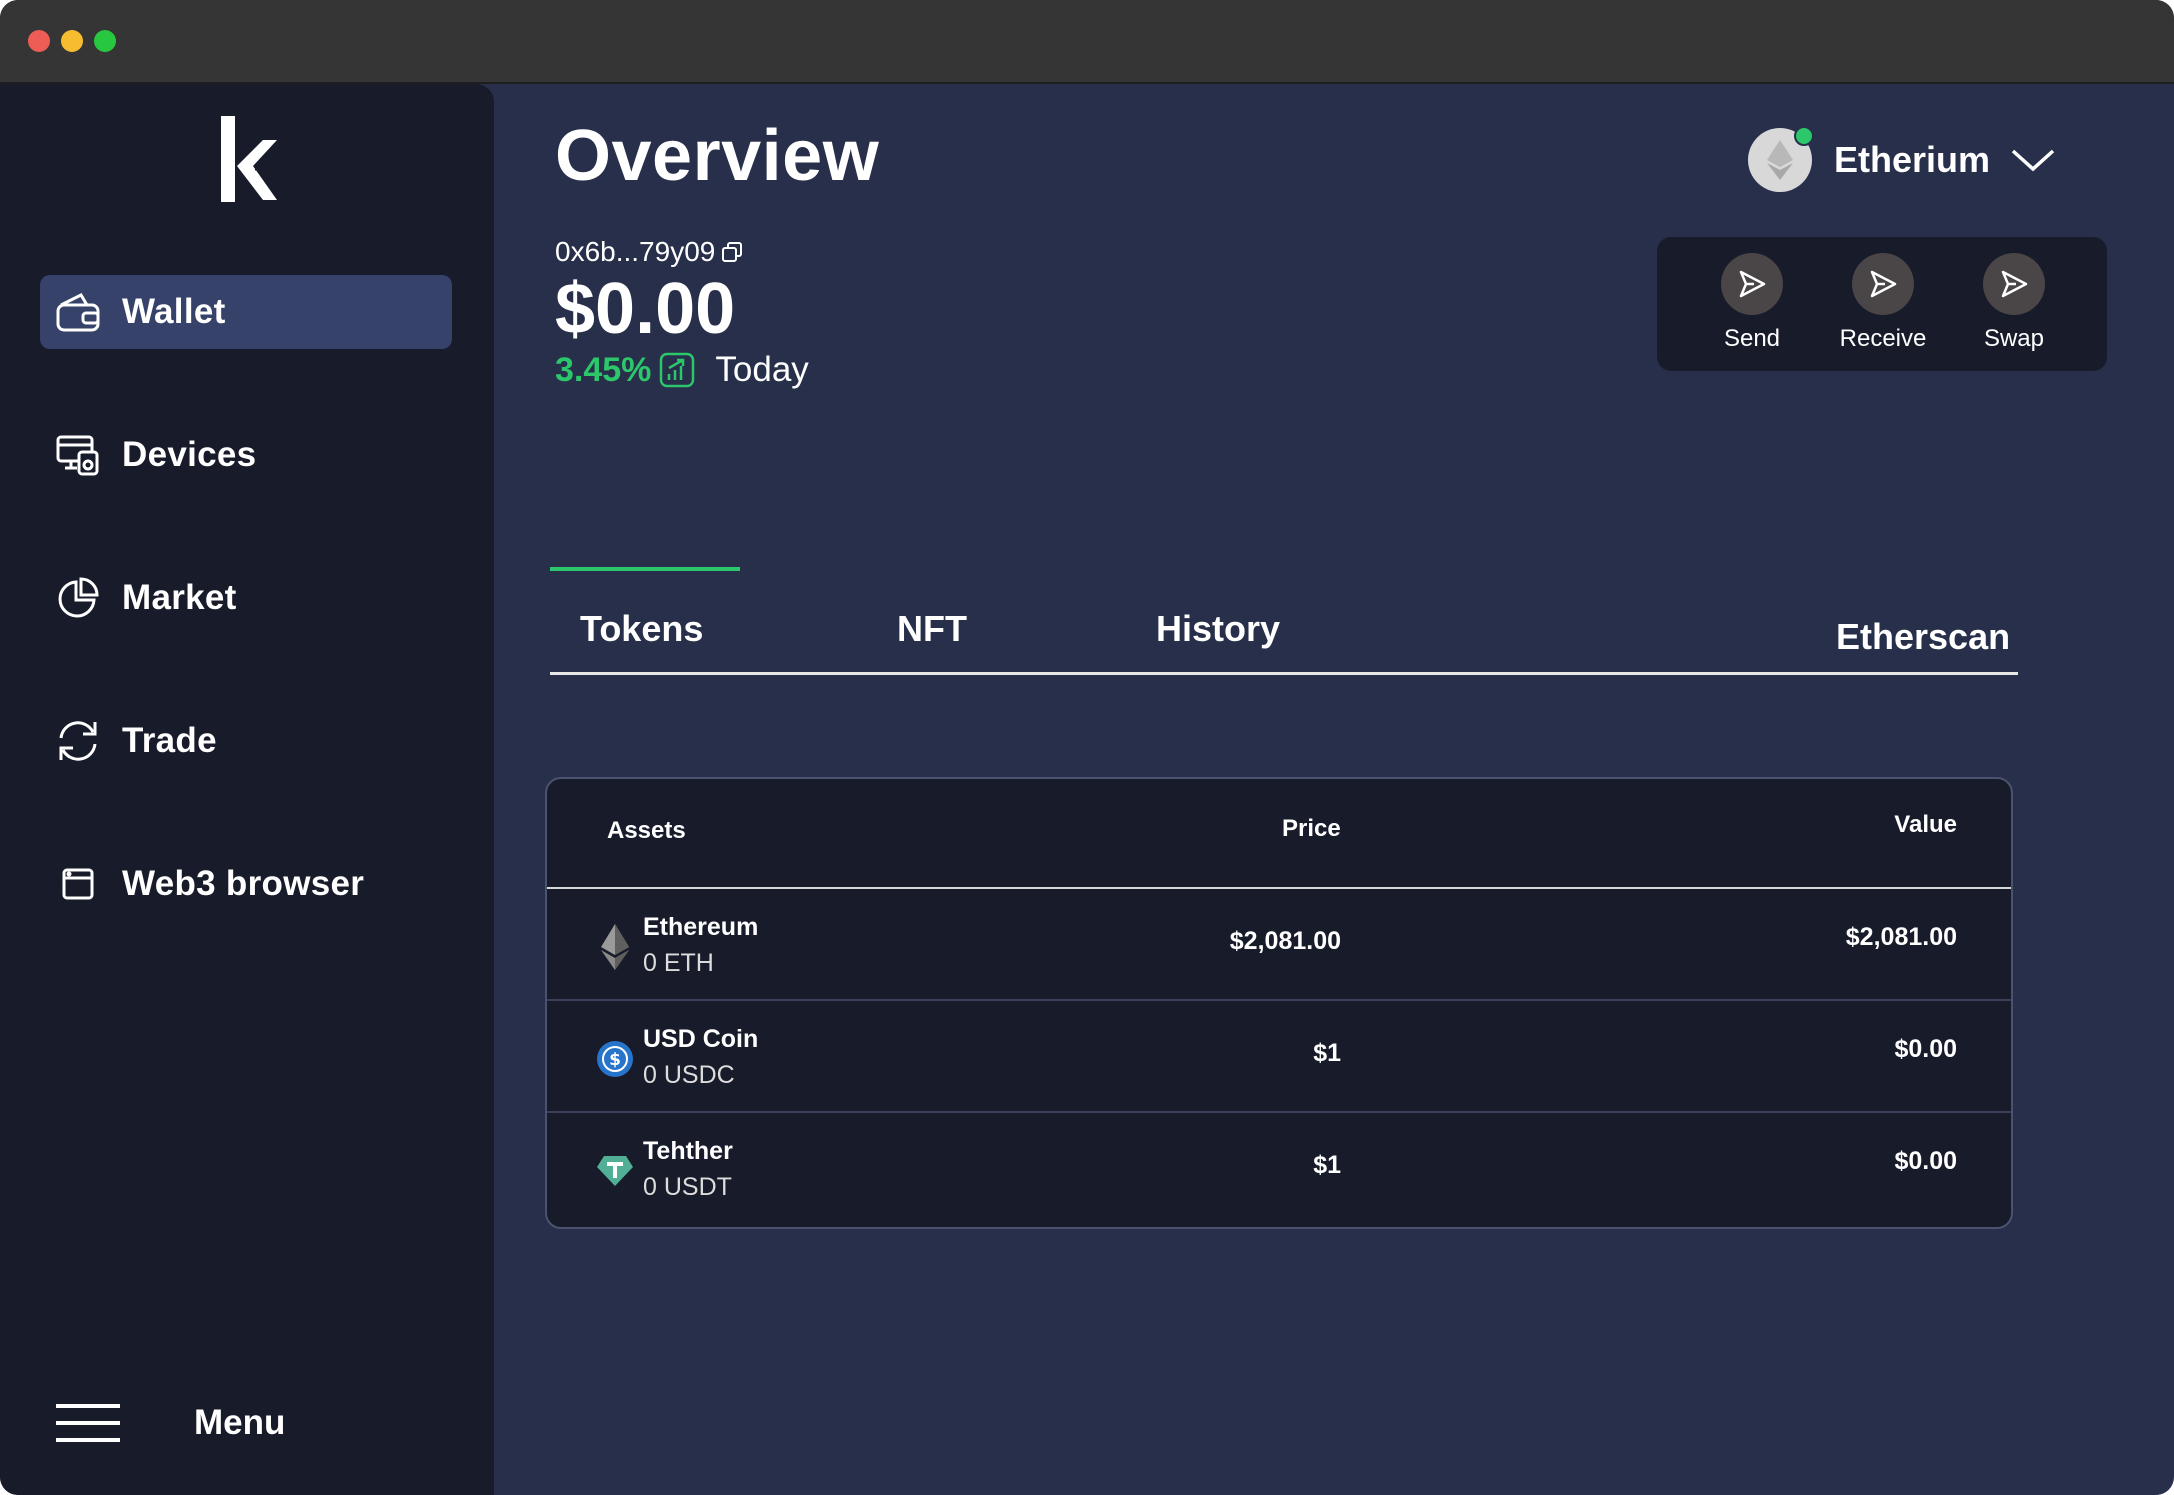  What do you see at coordinates (179, 597) in the screenshot?
I see `sidebar-item-label: Market` at bounding box center [179, 597].